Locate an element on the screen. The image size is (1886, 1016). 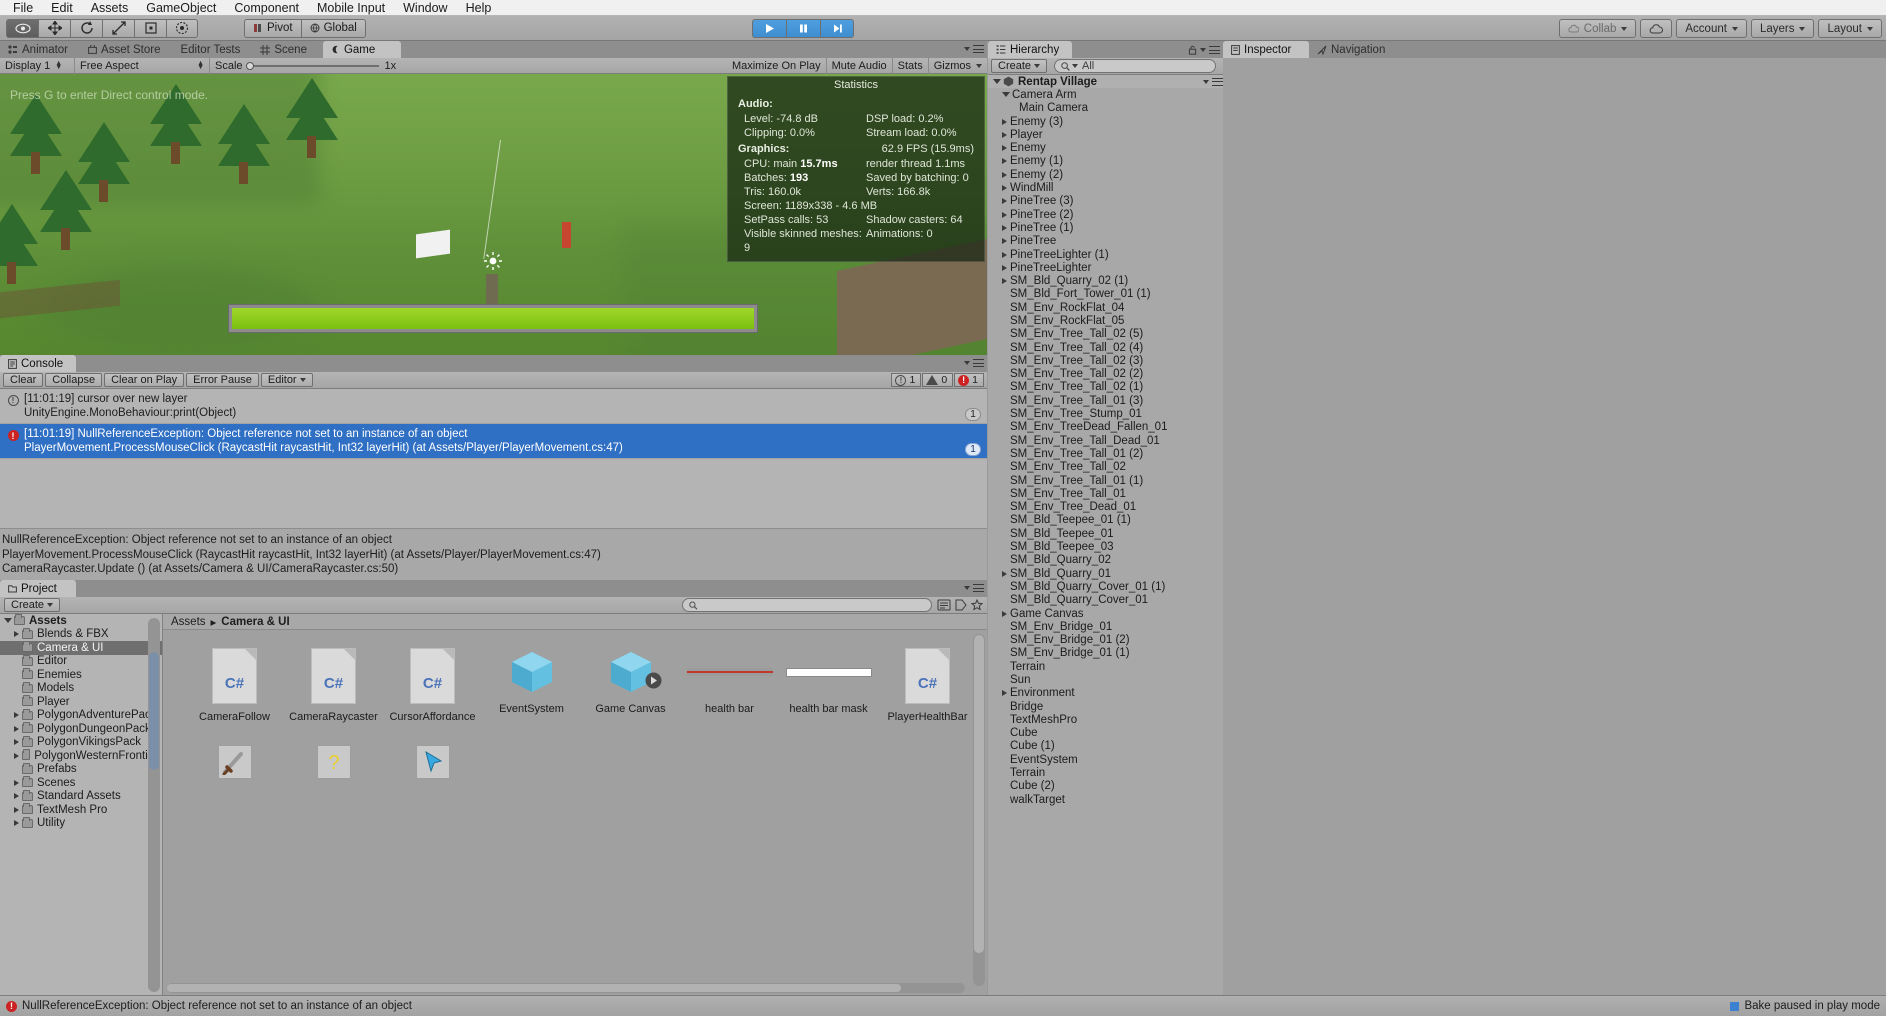
rect-tool-button is located at coordinates (150, 28).